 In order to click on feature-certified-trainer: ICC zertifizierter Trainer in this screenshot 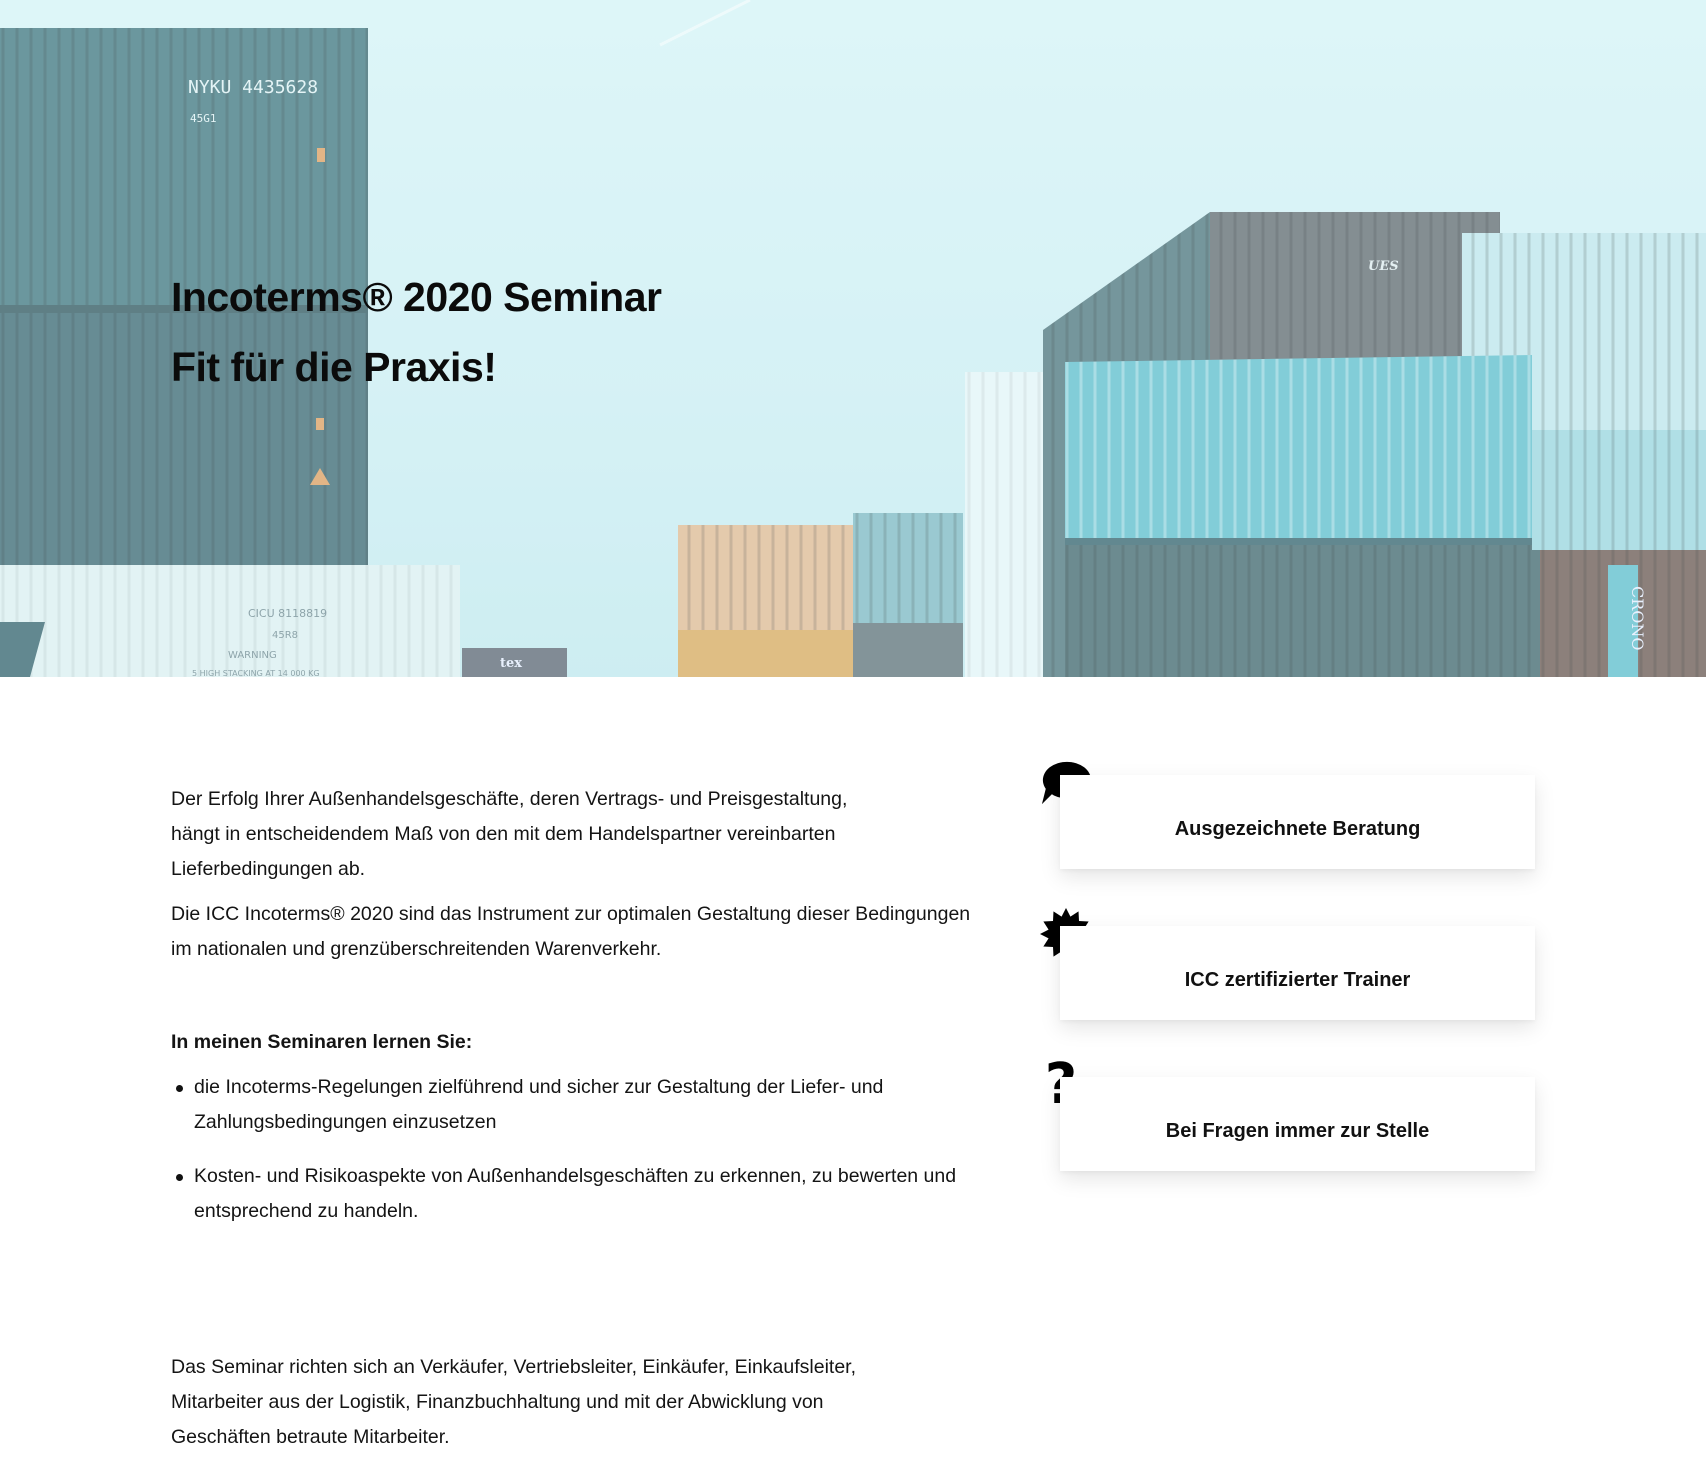, I will do `click(1290, 983)`.